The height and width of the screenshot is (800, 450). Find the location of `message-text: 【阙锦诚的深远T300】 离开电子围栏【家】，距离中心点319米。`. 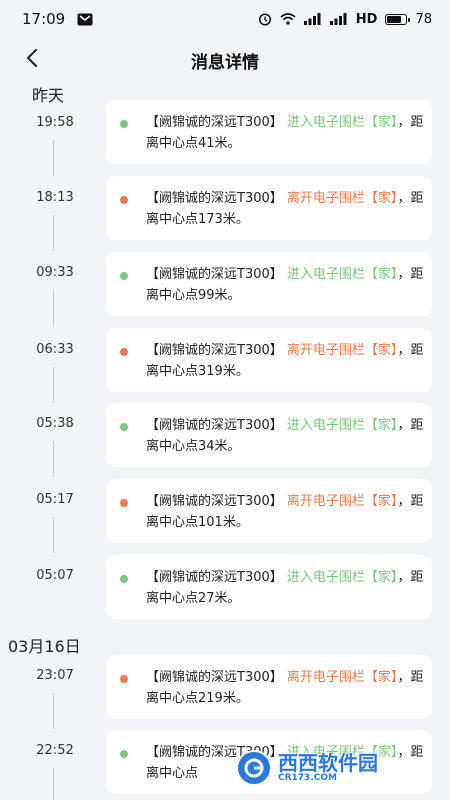

message-text: 【阙锦诚的深远T300】 离开电子围栏【家】，距离中心点319米。 is located at coordinates (286, 361).